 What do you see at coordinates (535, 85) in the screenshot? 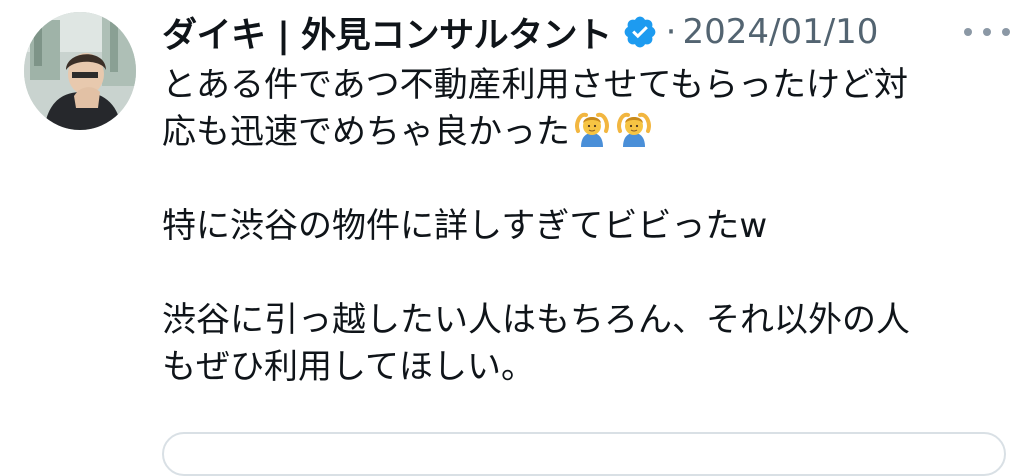
I see `tweet-text-line: とある件であつ不動産利用させてもらったけど対` at bounding box center [535, 85].